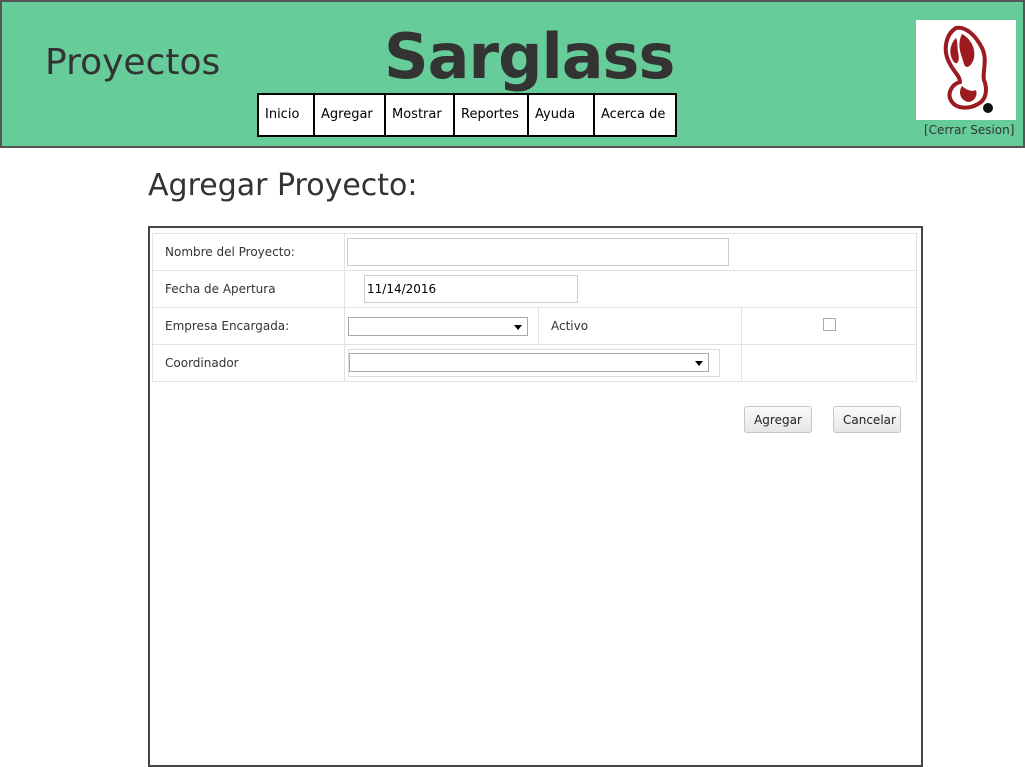 The width and height of the screenshot is (1025, 767). Describe the element at coordinates (248, 363) in the screenshot. I see `coordinador-label: Coordinador` at that location.